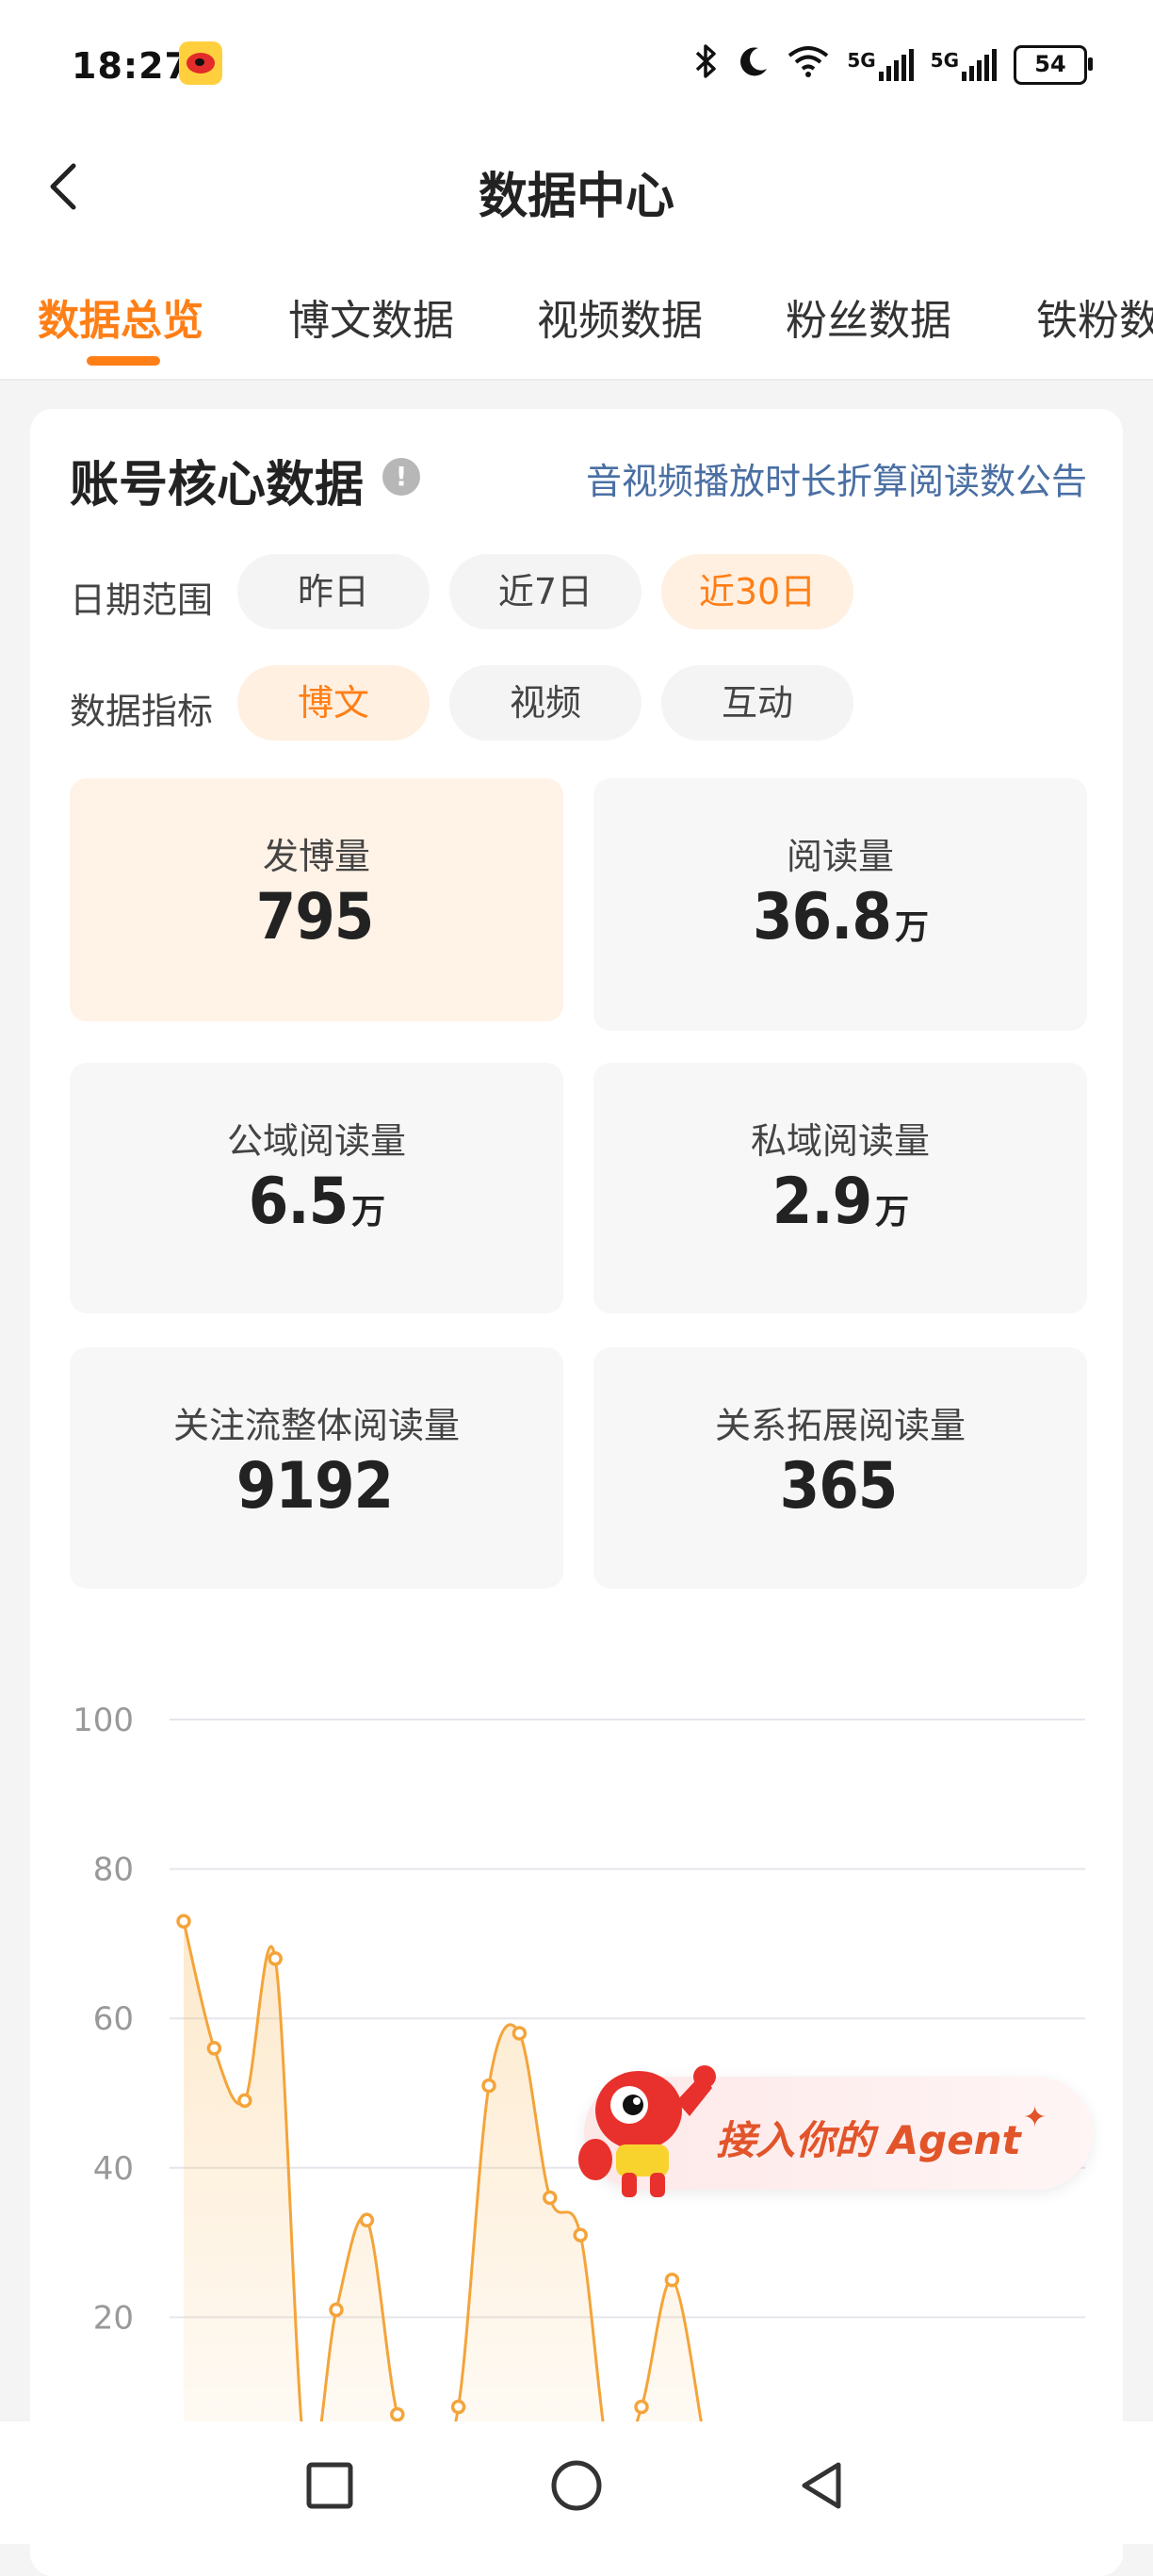 This screenshot has height=2576, width=1153. I want to click on metric-card-posts: 发博量 795, so click(316, 899).